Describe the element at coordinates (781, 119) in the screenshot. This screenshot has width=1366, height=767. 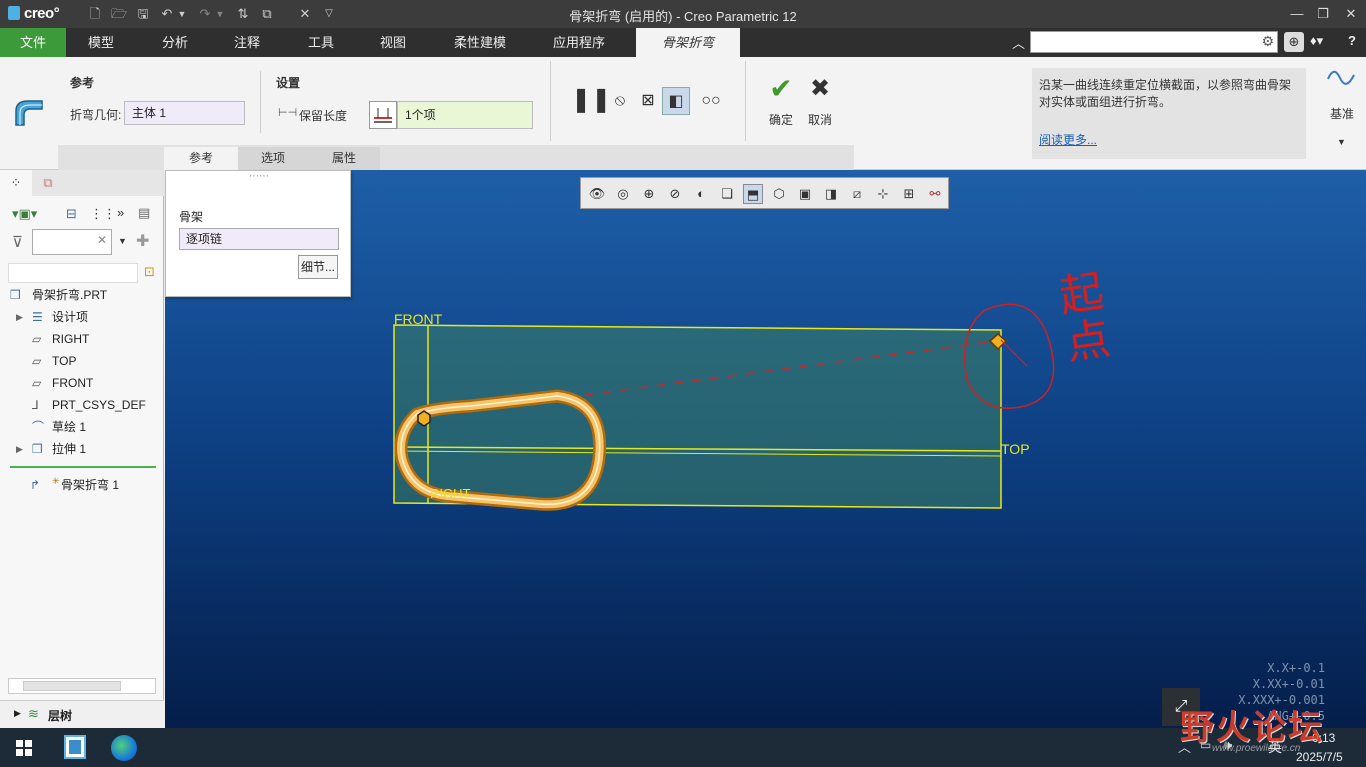
I see `ok-label: 确定` at that location.